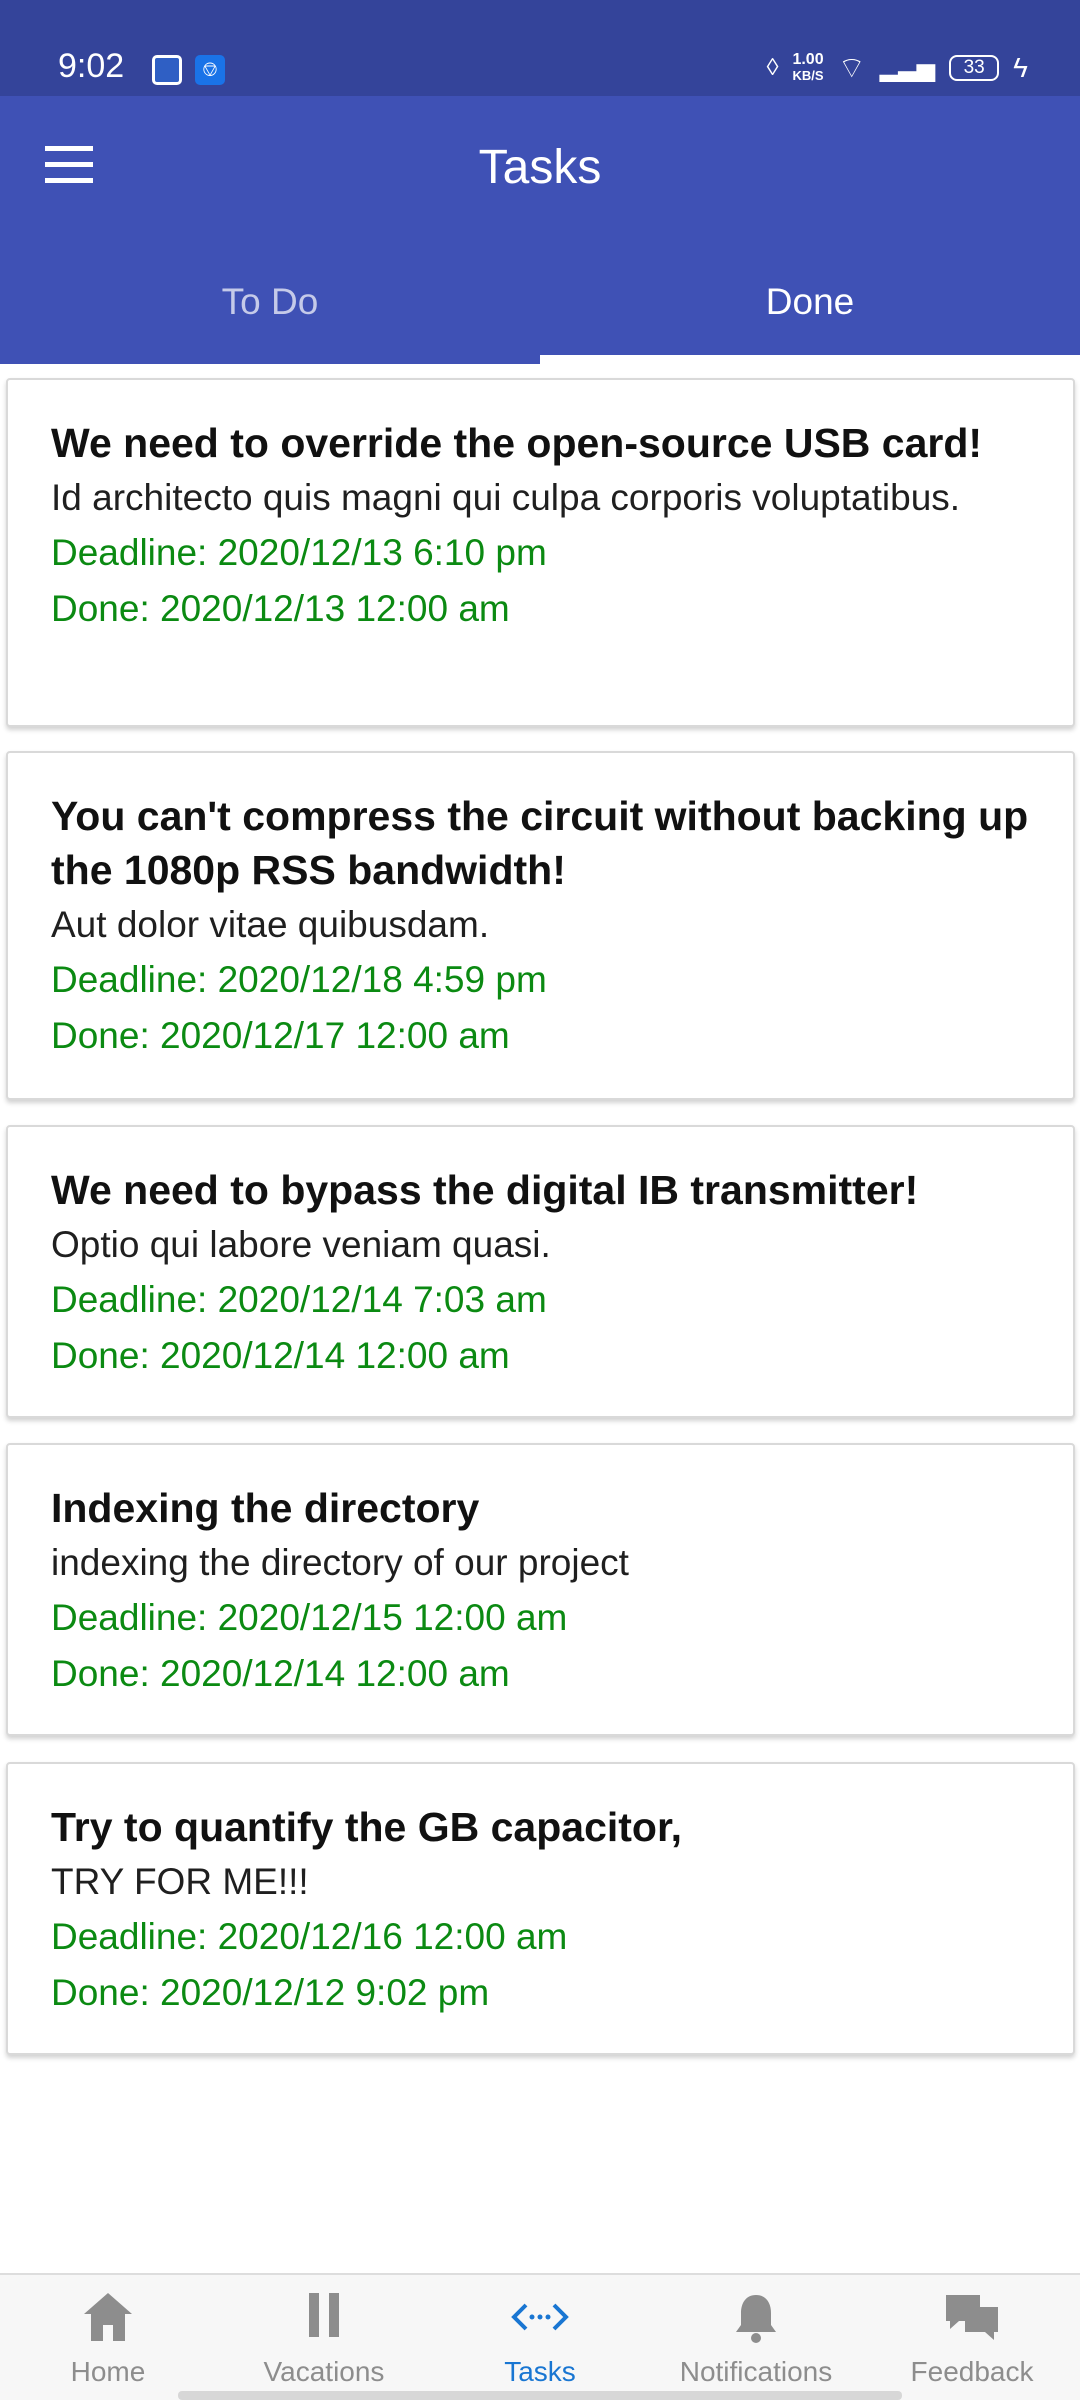 The image size is (1080, 2400). What do you see at coordinates (540, 2317) in the screenshot?
I see `code-icon` at bounding box center [540, 2317].